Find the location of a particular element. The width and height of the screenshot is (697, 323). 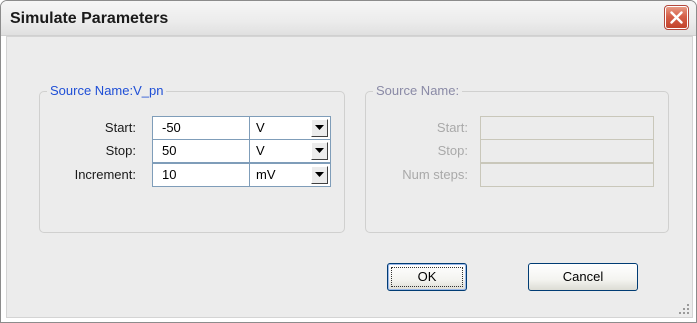

start-label: Start: is located at coordinates (120, 127).